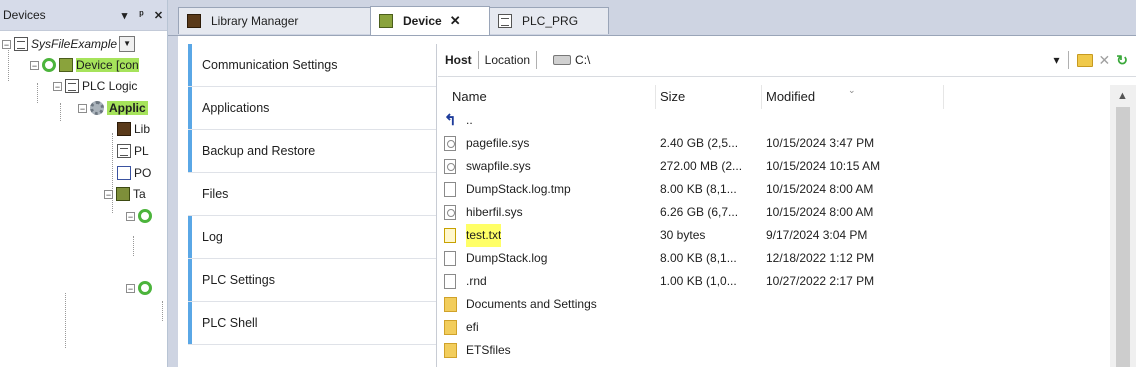 Image resolution: width=1136 pixels, height=367 pixels. I want to click on tab-label: Device, so click(422, 21).